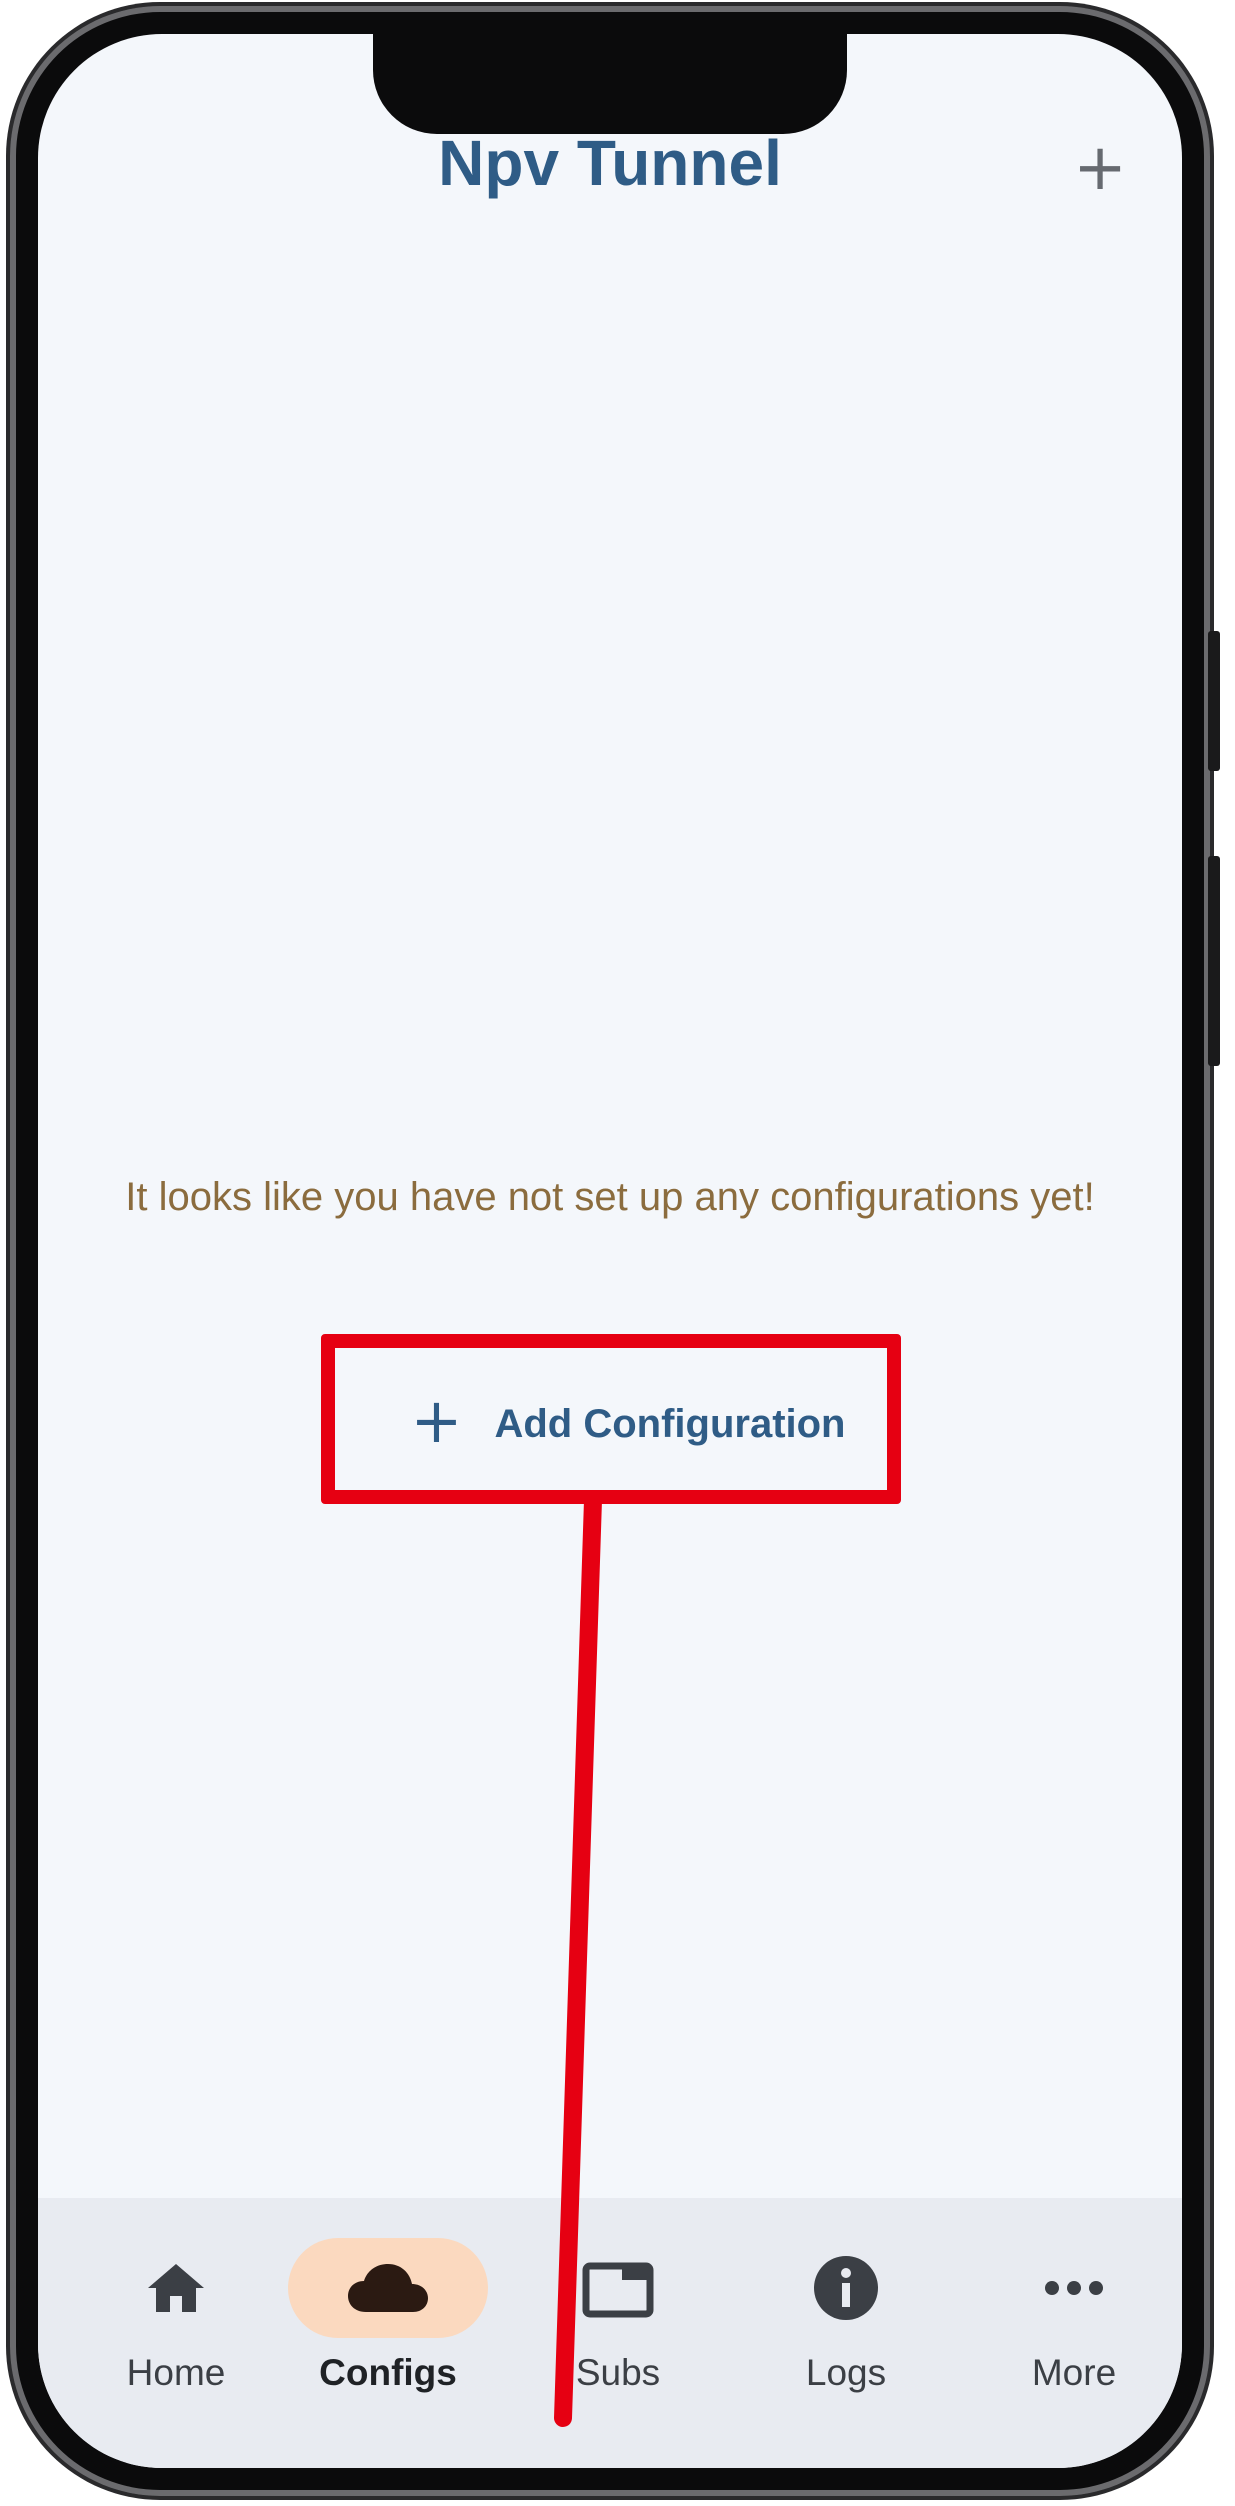  Describe the element at coordinates (846, 2338) in the screenshot. I see `nav-item-logs: Logs` at that location.